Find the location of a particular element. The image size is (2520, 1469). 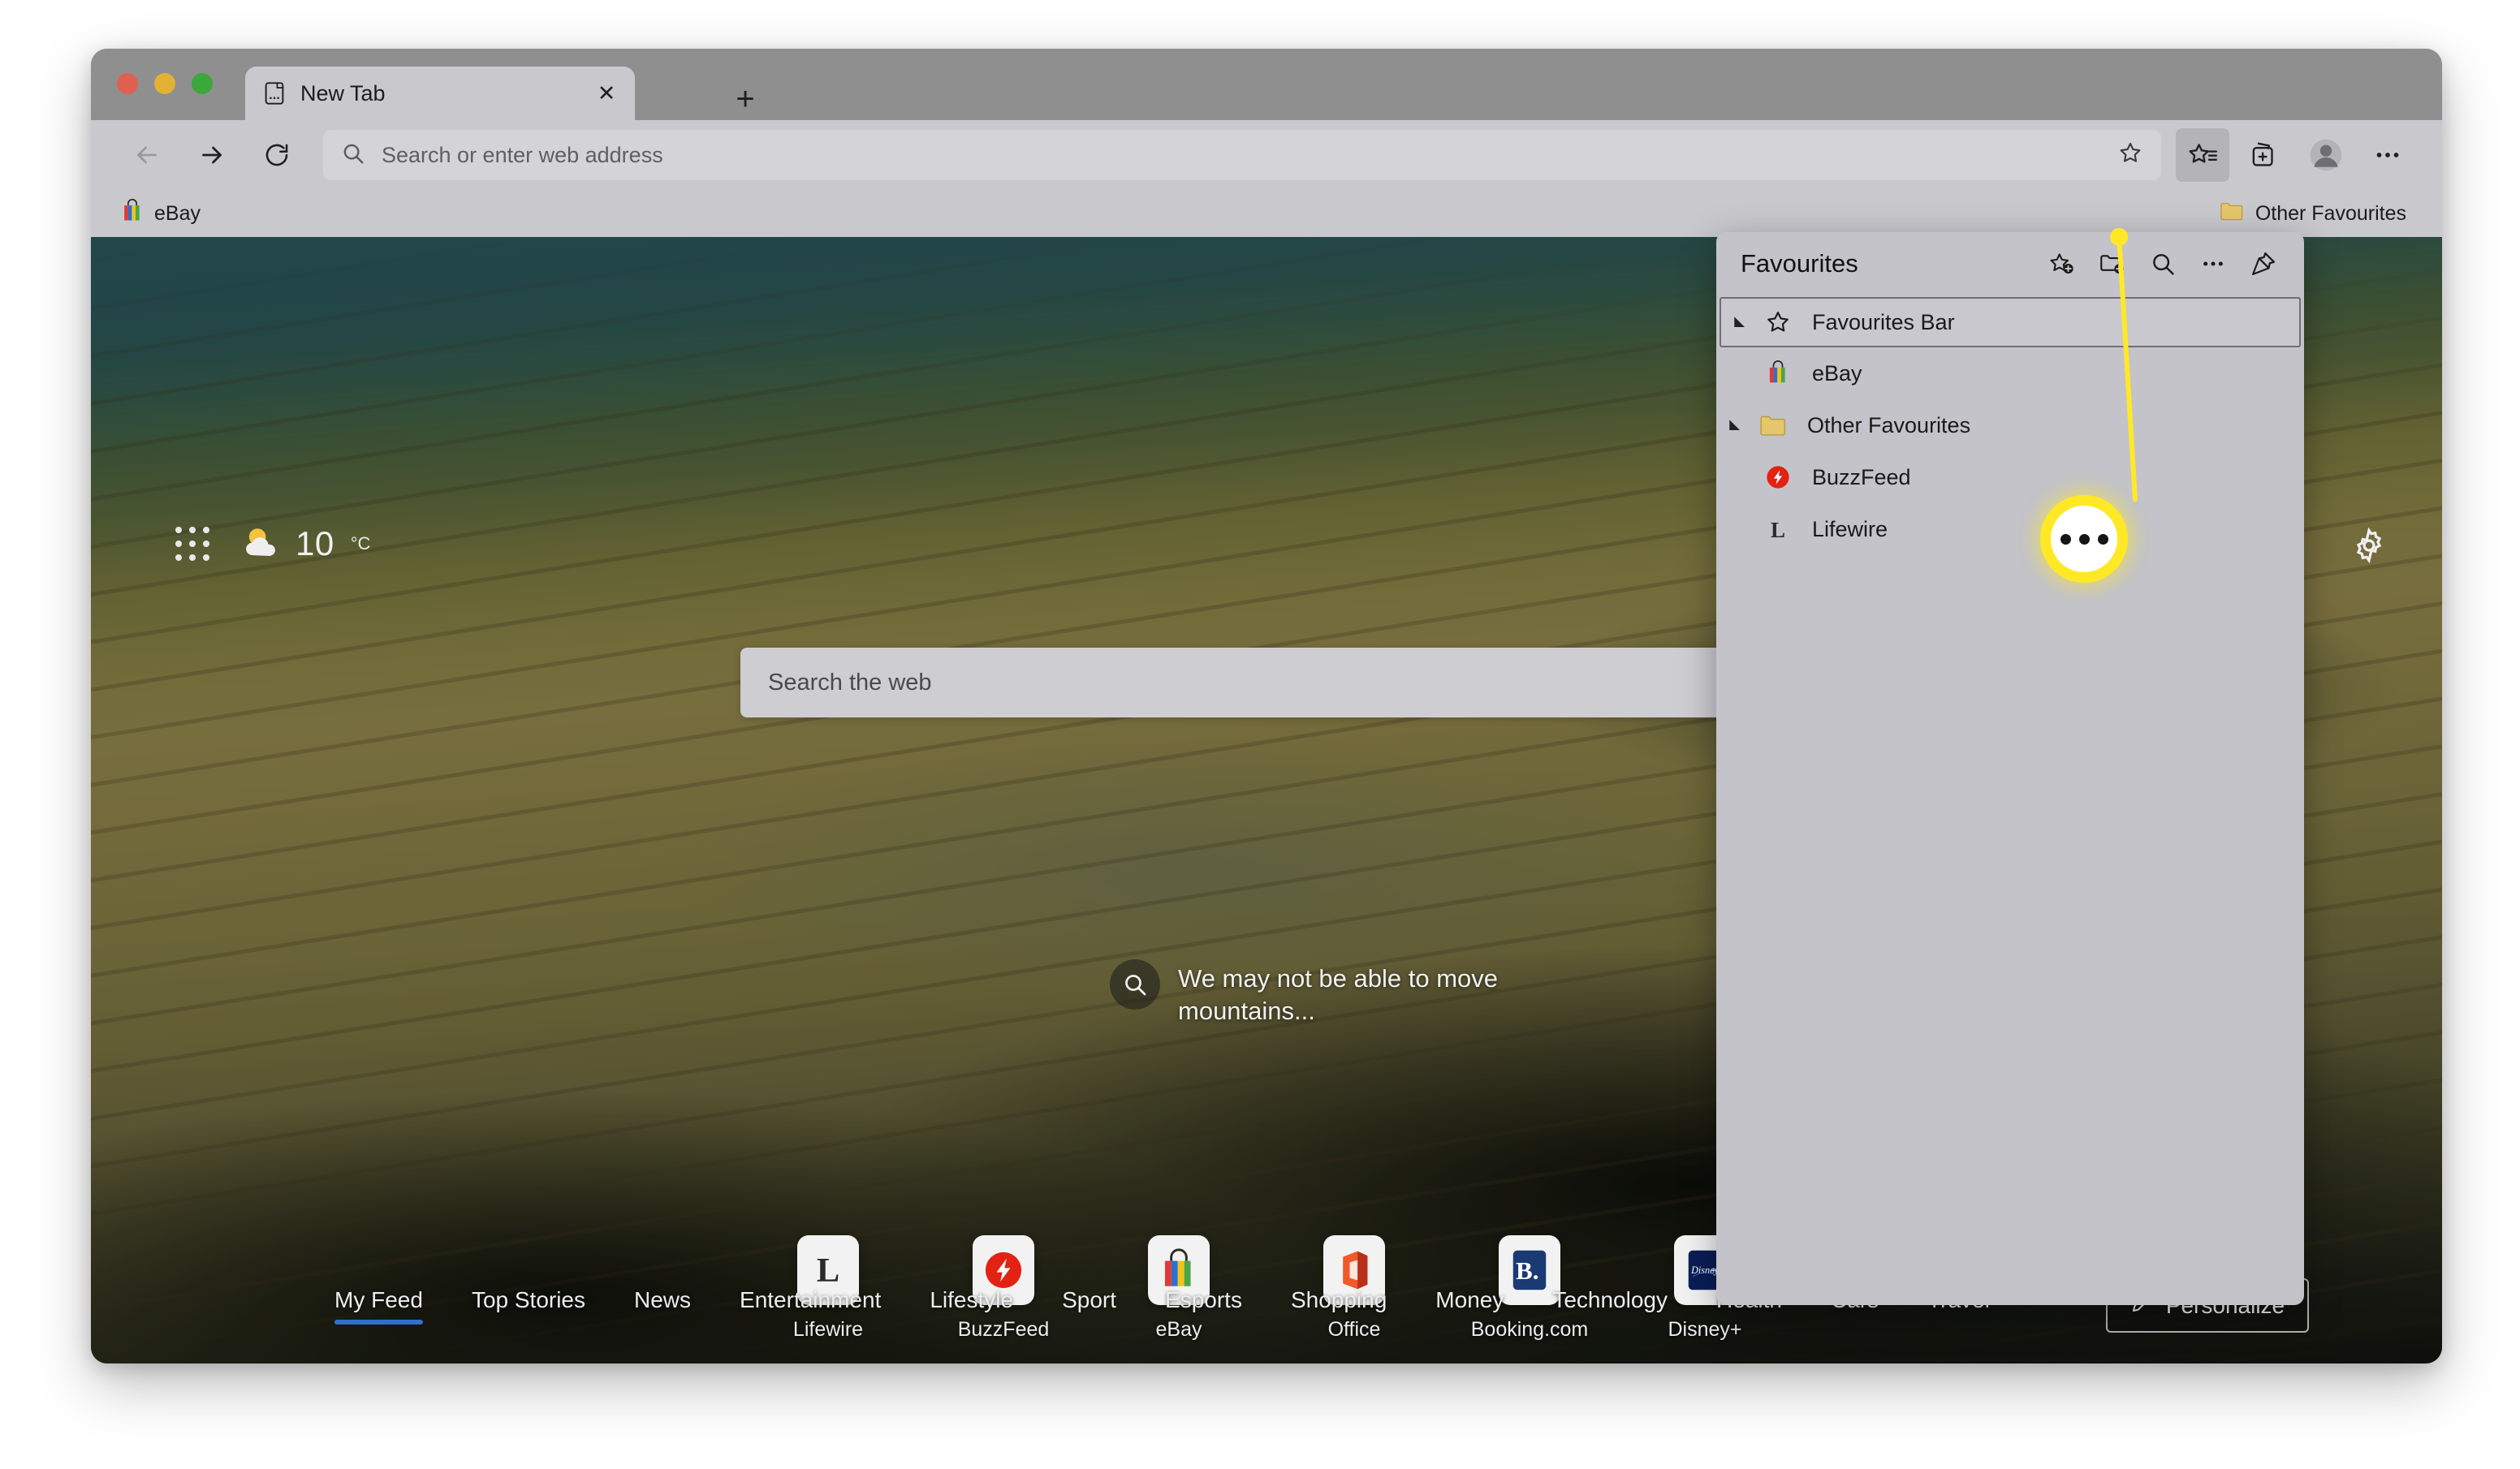

favourites-tree-item-favourites-bar: Favourites Bar is located at coordinates (2011, 322).